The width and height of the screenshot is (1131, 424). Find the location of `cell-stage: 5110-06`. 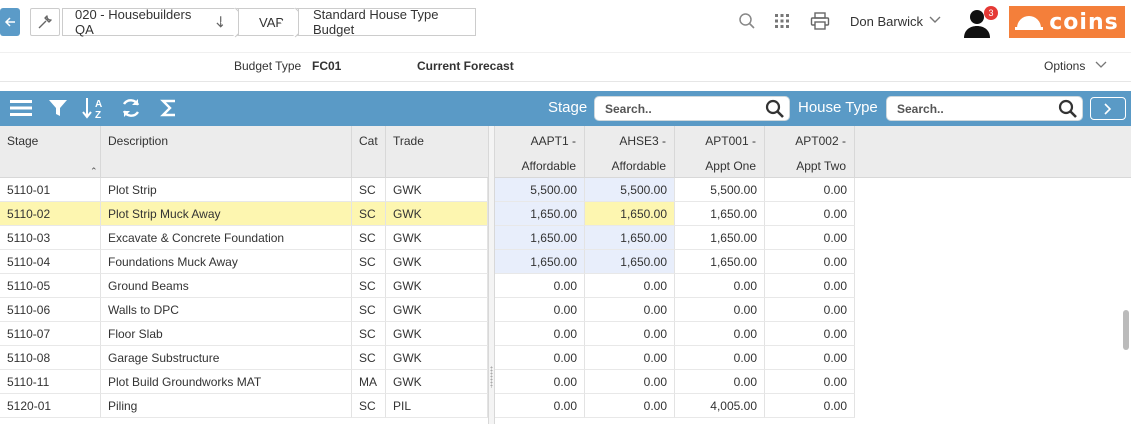

cell-stage: 5110-06 is located at coordinates (50, 310).